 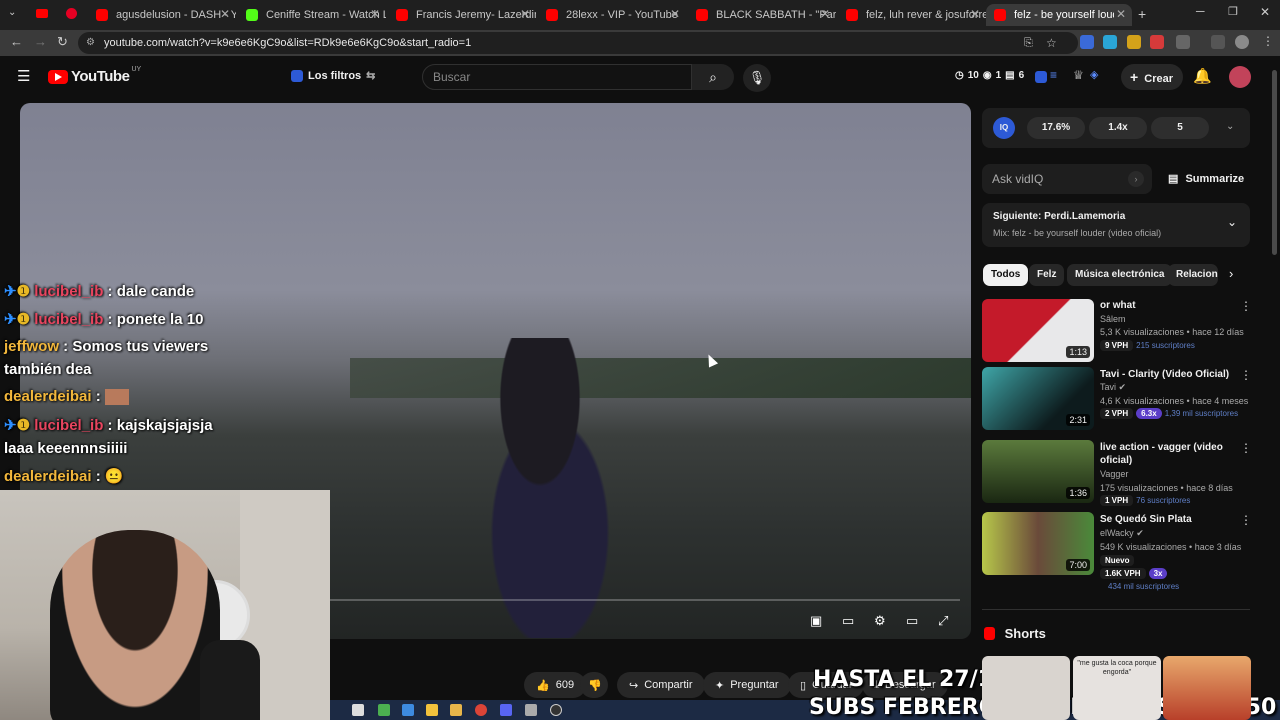 What do you see at coordinates (1113, 319) in the screenshot?
I see `video-channel: Sâlem` at bounding box center [1113, 319].